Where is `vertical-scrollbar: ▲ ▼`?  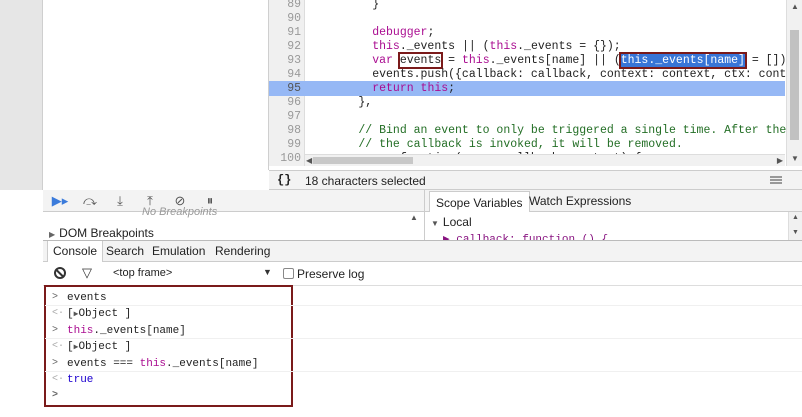 vertical-scrollbar: ▲ ▼ is located at coordinates (794, 83).